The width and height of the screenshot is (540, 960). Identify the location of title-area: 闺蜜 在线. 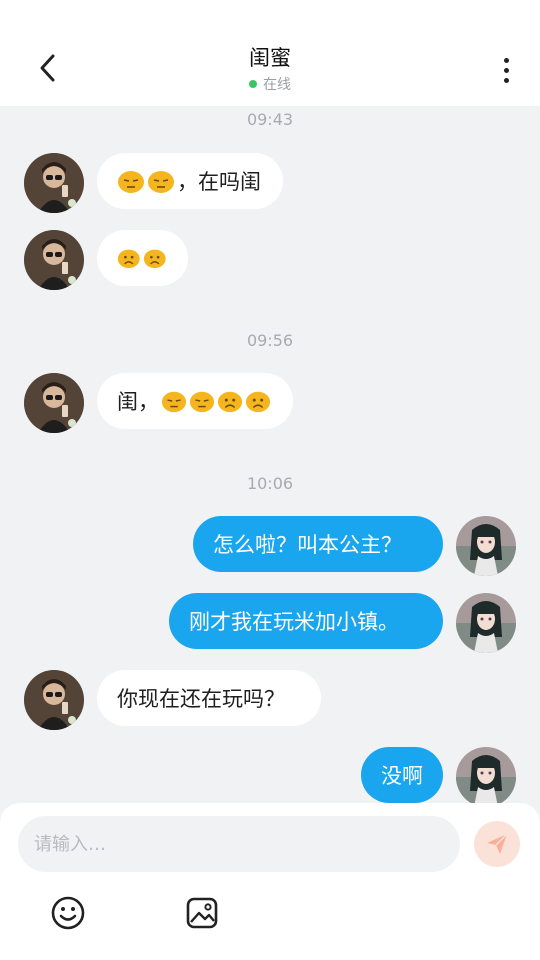
(270, 69).